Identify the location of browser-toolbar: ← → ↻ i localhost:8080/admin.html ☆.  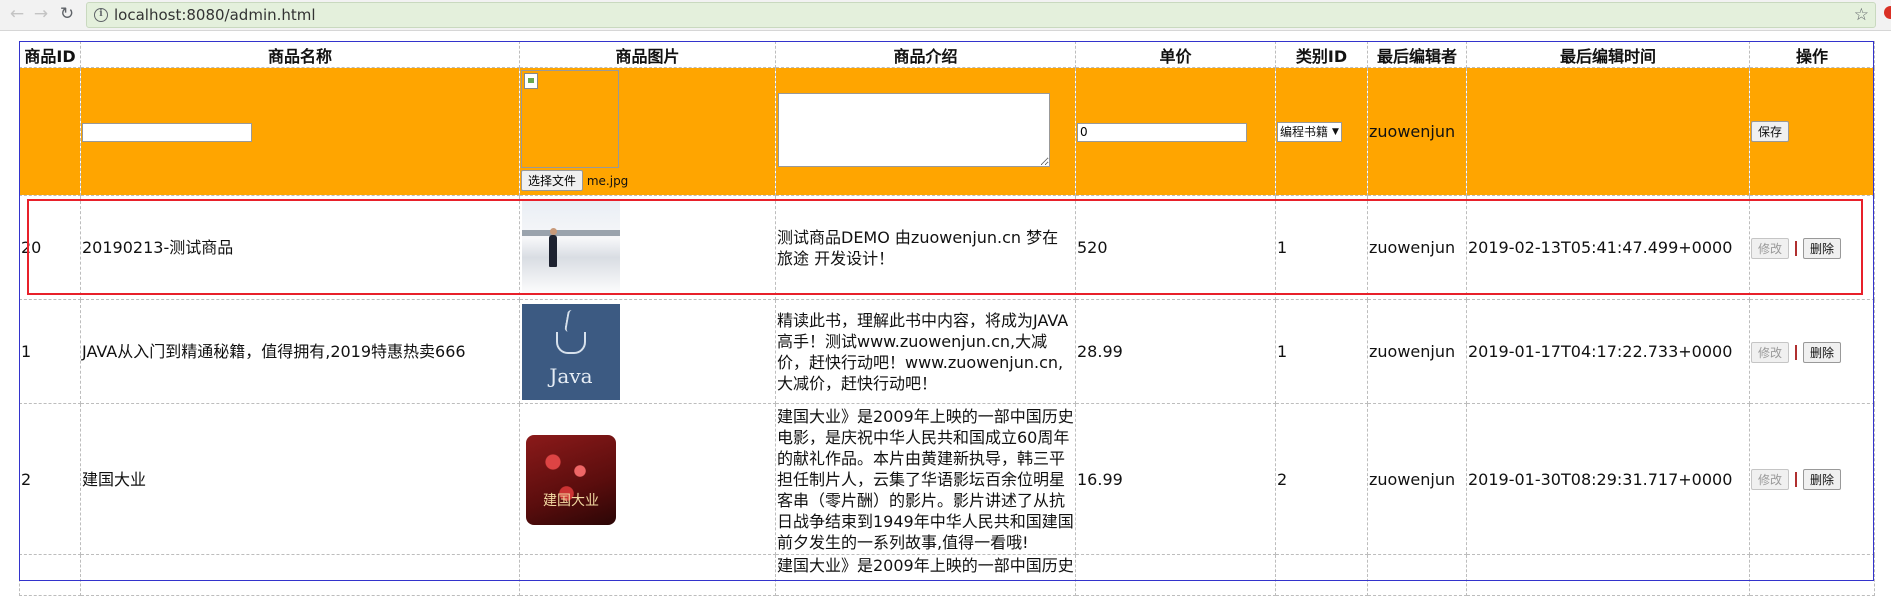
(945, 15).